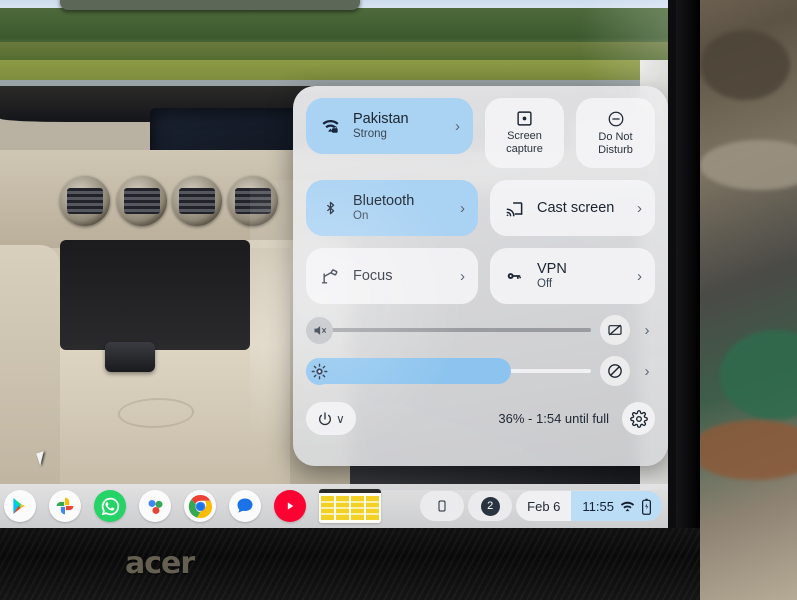 The image size is (797, 600). I want to click on shelf-item-google-messages, so click(245, 506).